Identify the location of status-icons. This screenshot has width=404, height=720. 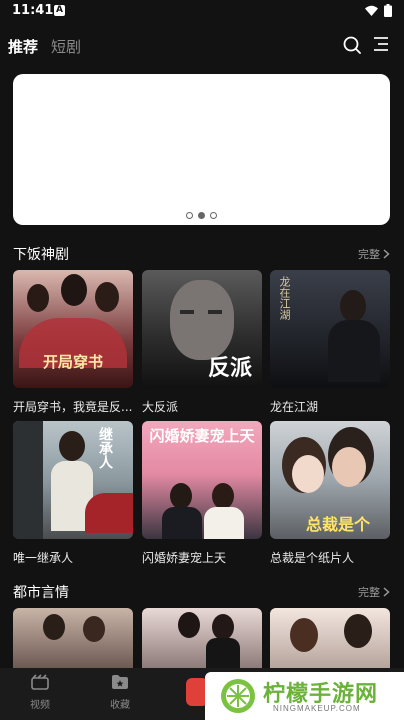
(378, 10).